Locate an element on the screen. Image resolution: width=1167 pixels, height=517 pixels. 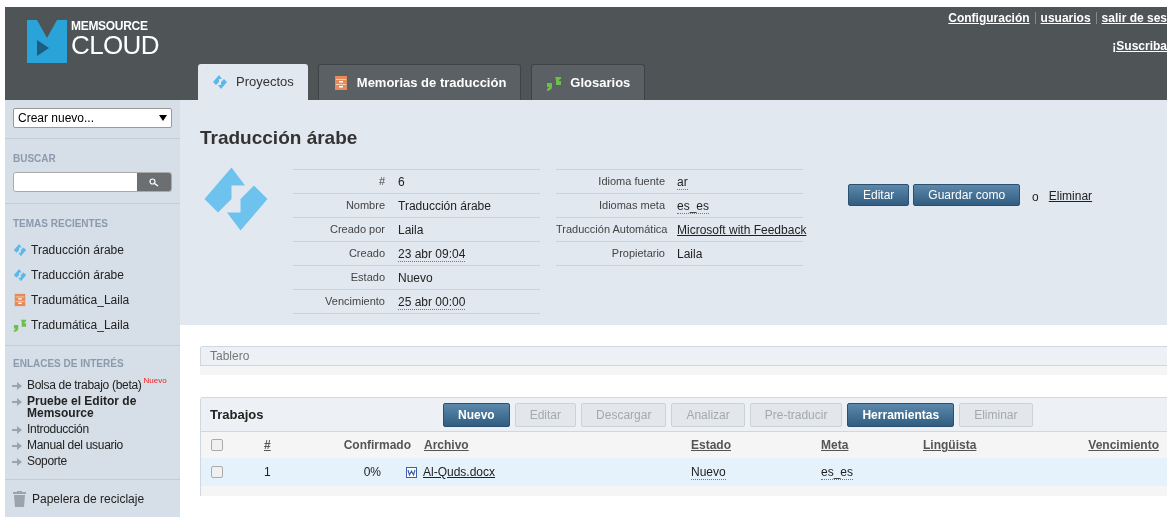
subscribe-link: ¡Suscriba is located at coordinates (1139, 46).